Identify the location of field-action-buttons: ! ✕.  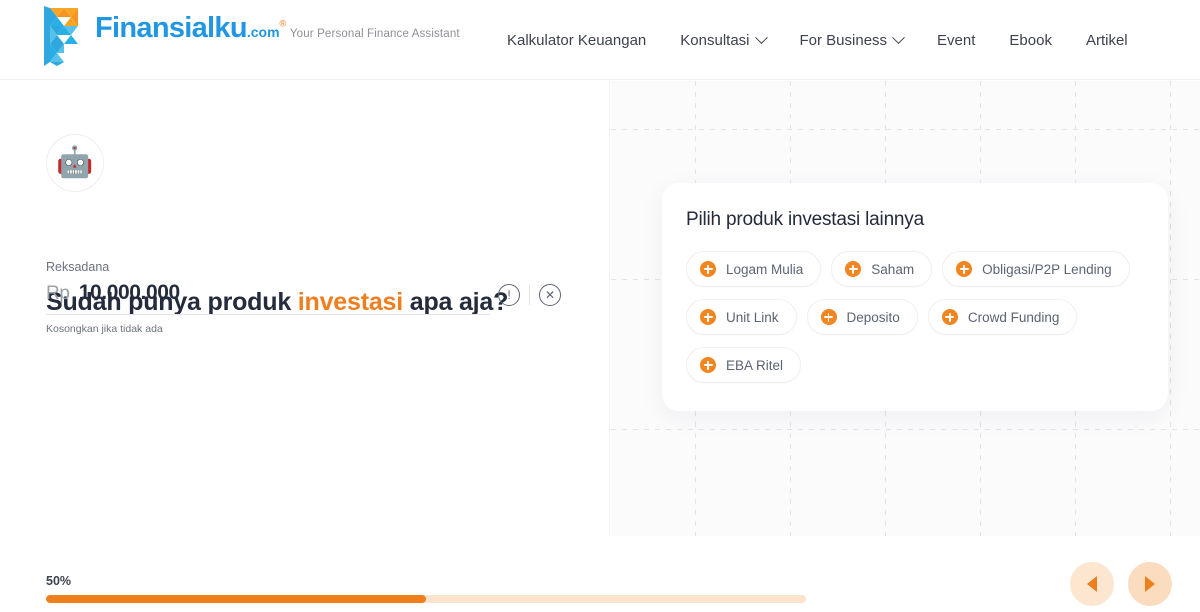
(529, 295).